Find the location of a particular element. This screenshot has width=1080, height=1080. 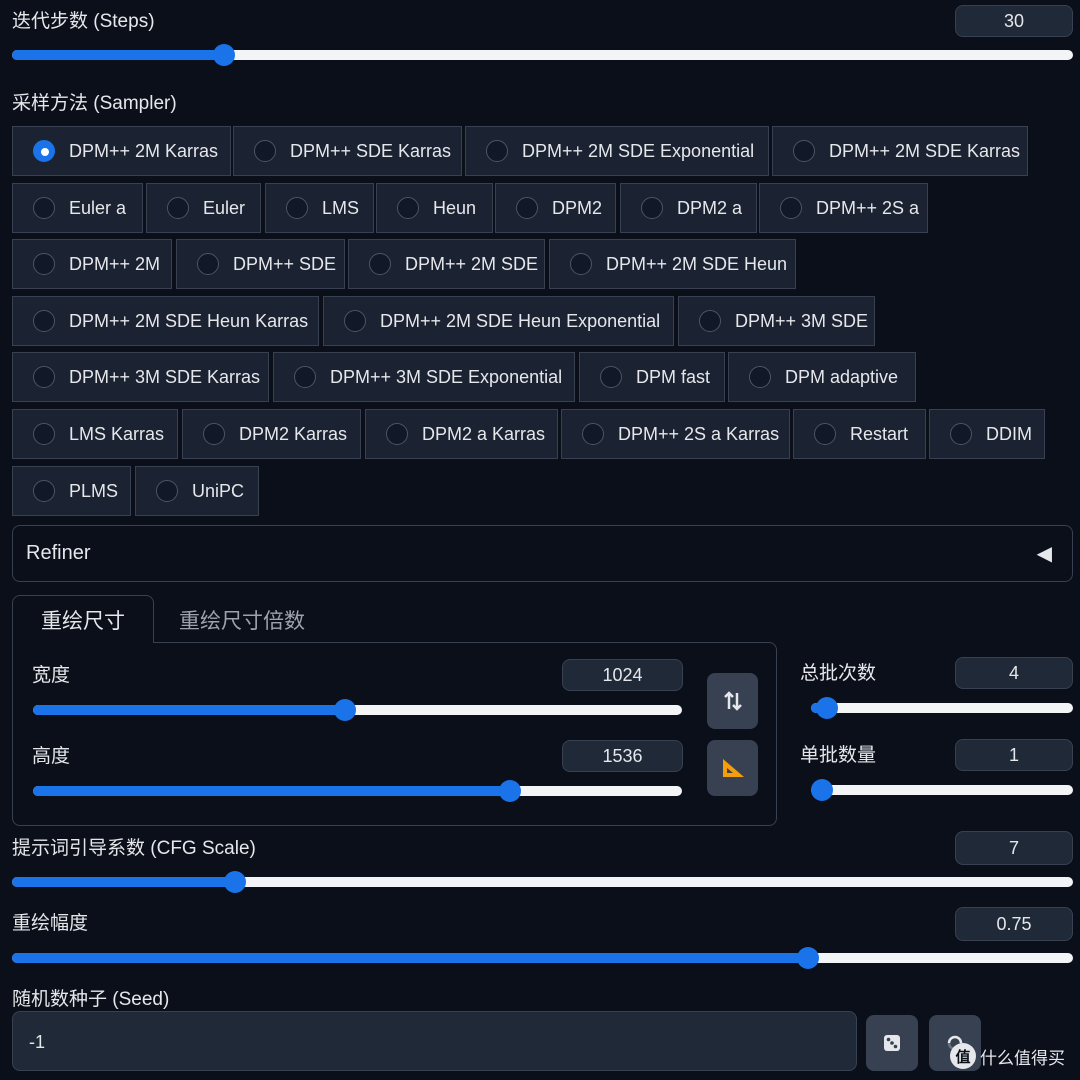

dice-icon is located at coordinates (892, 1043).